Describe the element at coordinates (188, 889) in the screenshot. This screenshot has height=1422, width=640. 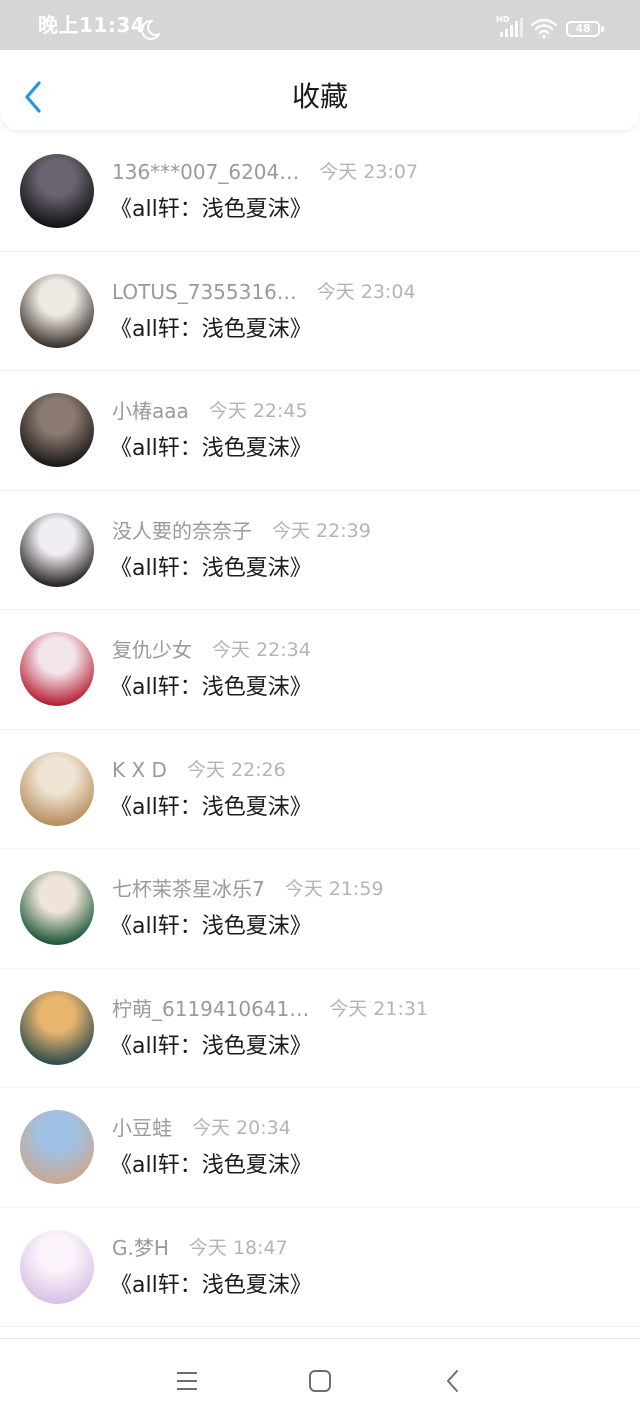
I see `user-name: 七杯茉茶星冰乐7` at that location.